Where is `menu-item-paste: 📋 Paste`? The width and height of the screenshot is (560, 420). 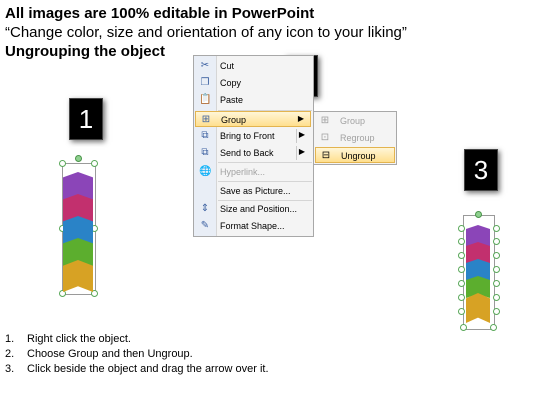
menu-item-paste: 📋 Paste is located at coordinates (253, 100).